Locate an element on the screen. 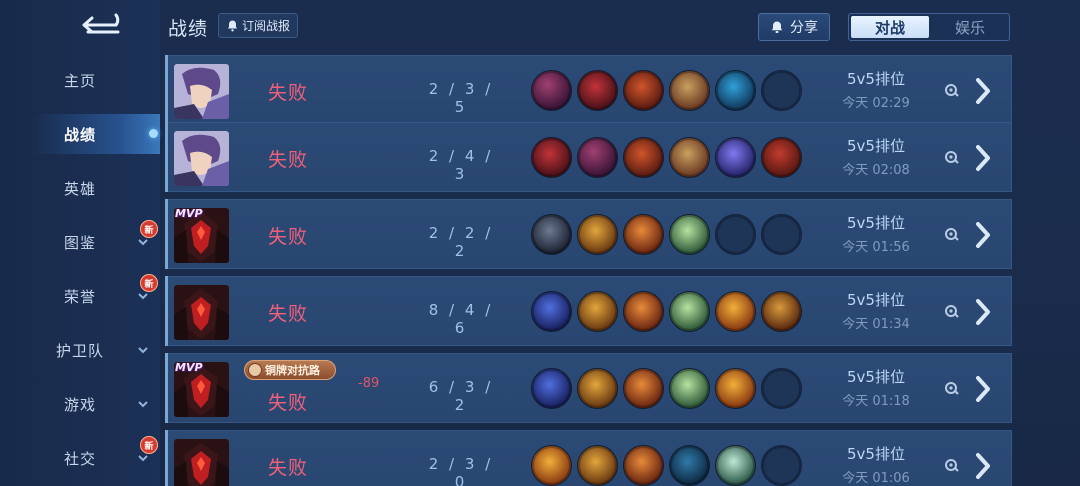  match-row: MVP 失败 2 / 2 / 2 5v5排位 今天 01:56 is located at coordinates (588, 234).